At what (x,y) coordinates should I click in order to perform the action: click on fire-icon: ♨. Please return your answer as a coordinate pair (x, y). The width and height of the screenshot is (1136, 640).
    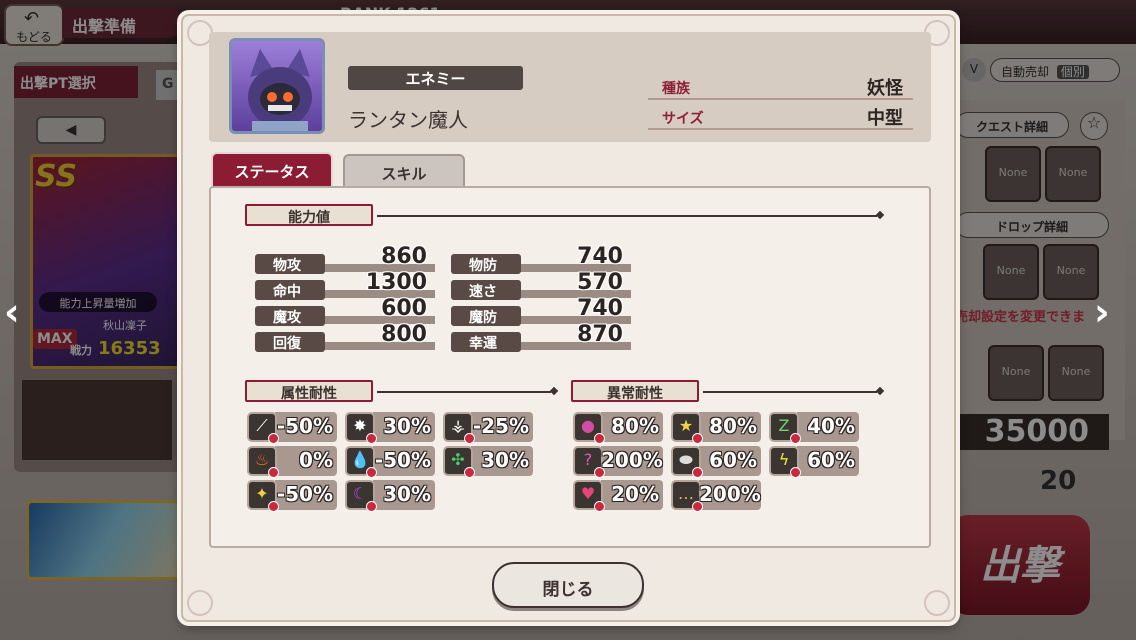
    Looking at the image, I should click on (263, 462).